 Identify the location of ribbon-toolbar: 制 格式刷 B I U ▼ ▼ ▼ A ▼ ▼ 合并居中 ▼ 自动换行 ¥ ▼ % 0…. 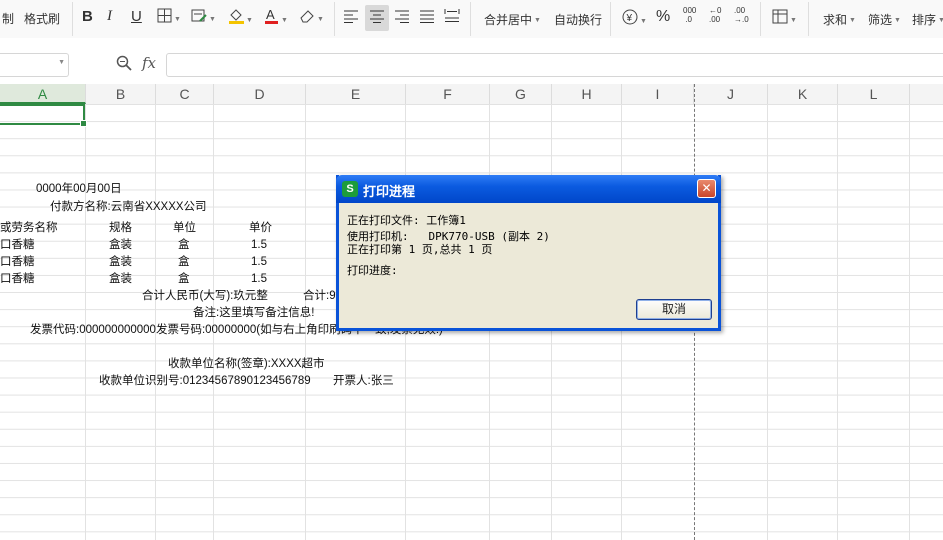
(471, 19).